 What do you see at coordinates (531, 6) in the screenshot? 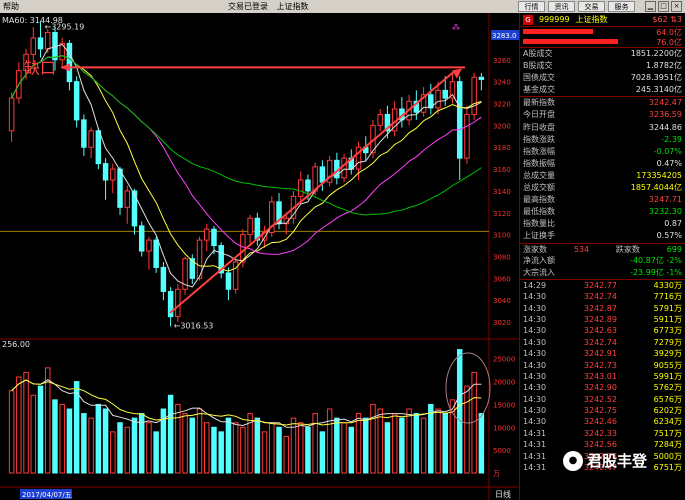
I see `tab-quotes: 行情` at bounding box center [531, 6].